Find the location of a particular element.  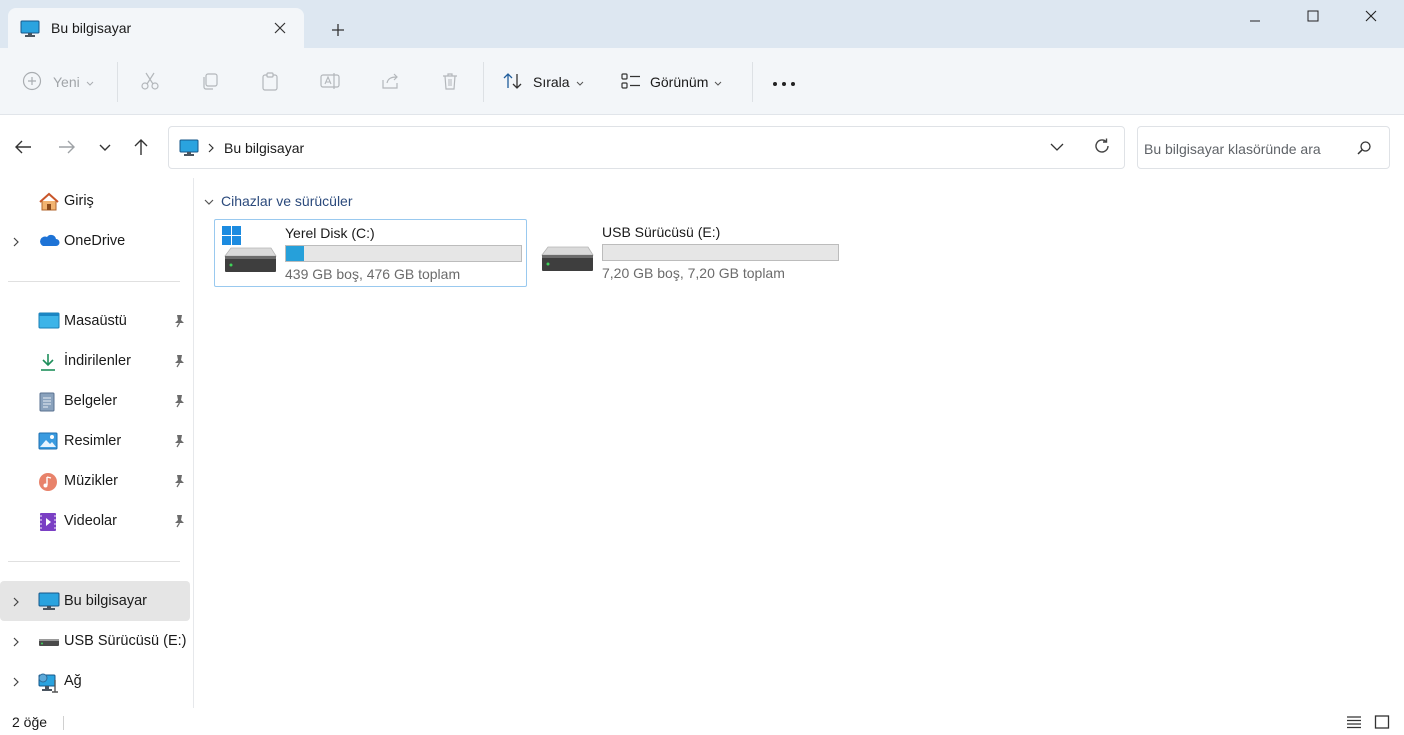

trash-icon is located at coordinates (450, 82).